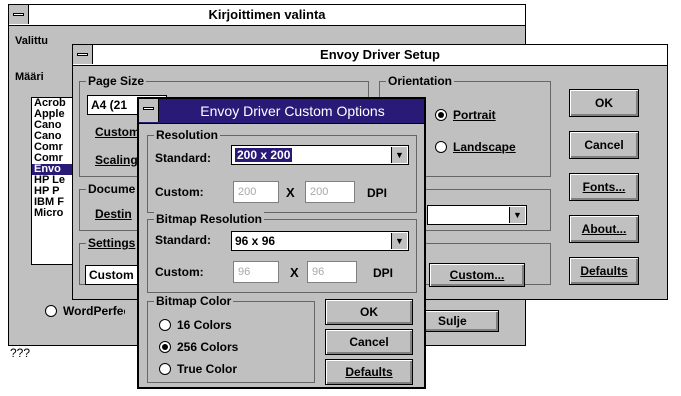 The image size is (681, 396). What do you see at coordinates (264, 155) in the screenshot?
I see `resolution-standard-value: 200 x 200` at bounding box center [264, 155].